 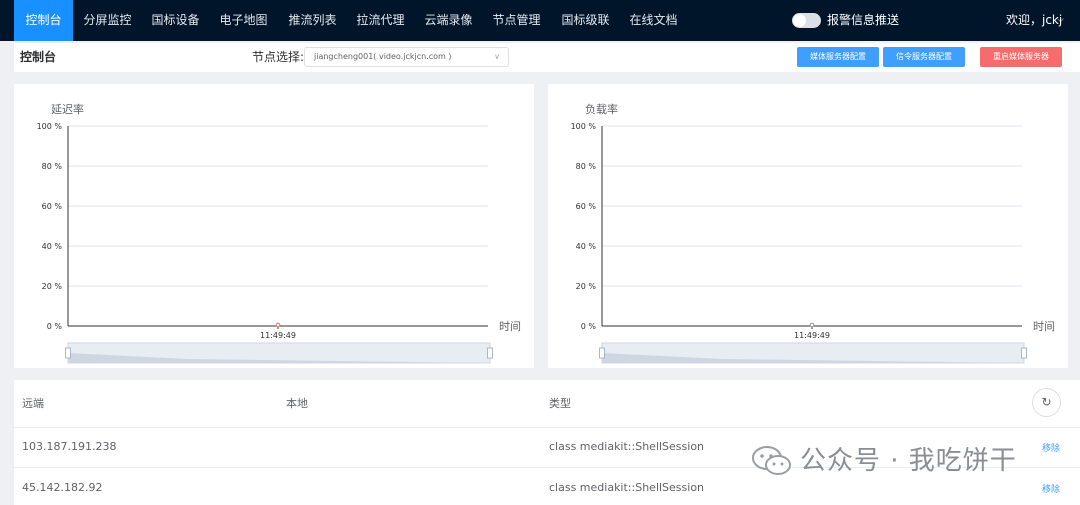 I want to click on node-select: jiangcheng001( video.jckjcn.com ) ∨, so click(x=406, y=57).